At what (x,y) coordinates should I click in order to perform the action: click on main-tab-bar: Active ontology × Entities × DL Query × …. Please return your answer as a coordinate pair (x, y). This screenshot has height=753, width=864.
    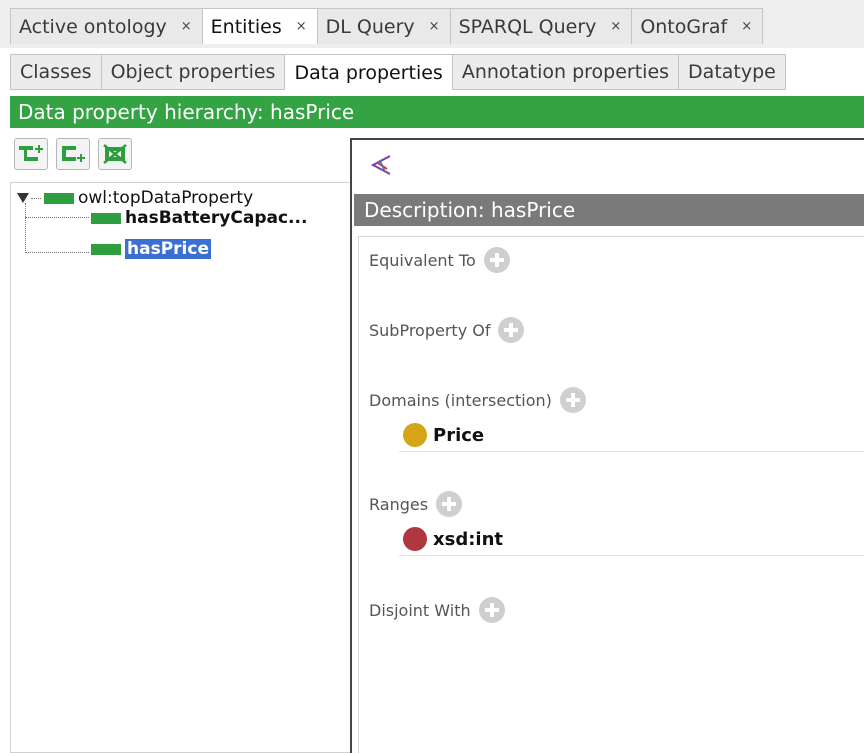
    Looking at the image, I should click on (432, 24).